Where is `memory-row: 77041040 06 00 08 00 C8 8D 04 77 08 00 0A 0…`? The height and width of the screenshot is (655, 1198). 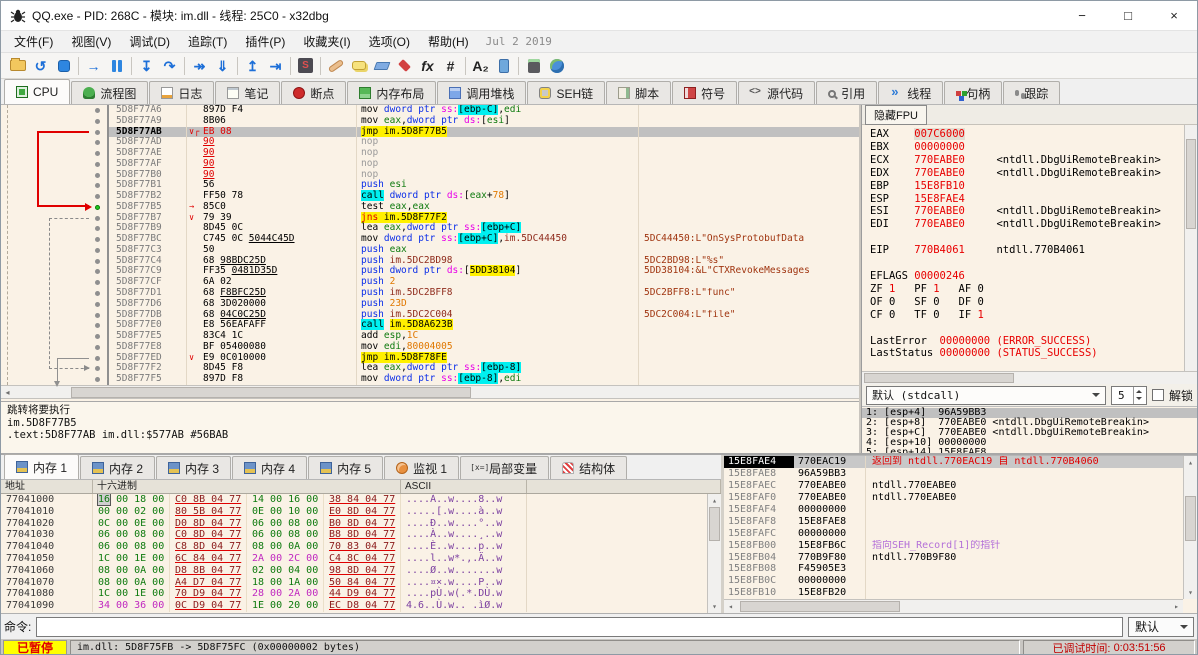
memory-row: 77041040 06 00 08 00 C8 8D 04 77 08 00 0A 0… is located at coordinates (354, 547).